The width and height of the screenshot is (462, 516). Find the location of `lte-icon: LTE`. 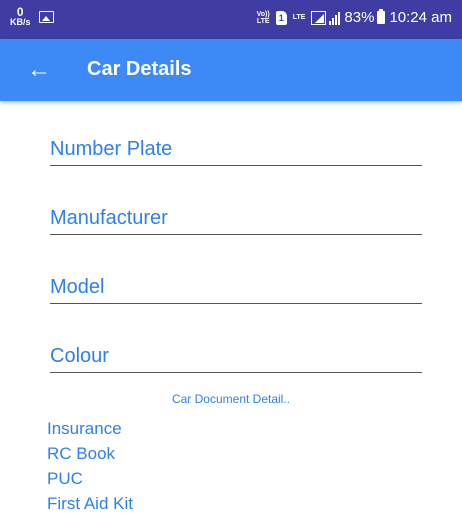

lte-icon: LTE is located at coordinates (299, 17).